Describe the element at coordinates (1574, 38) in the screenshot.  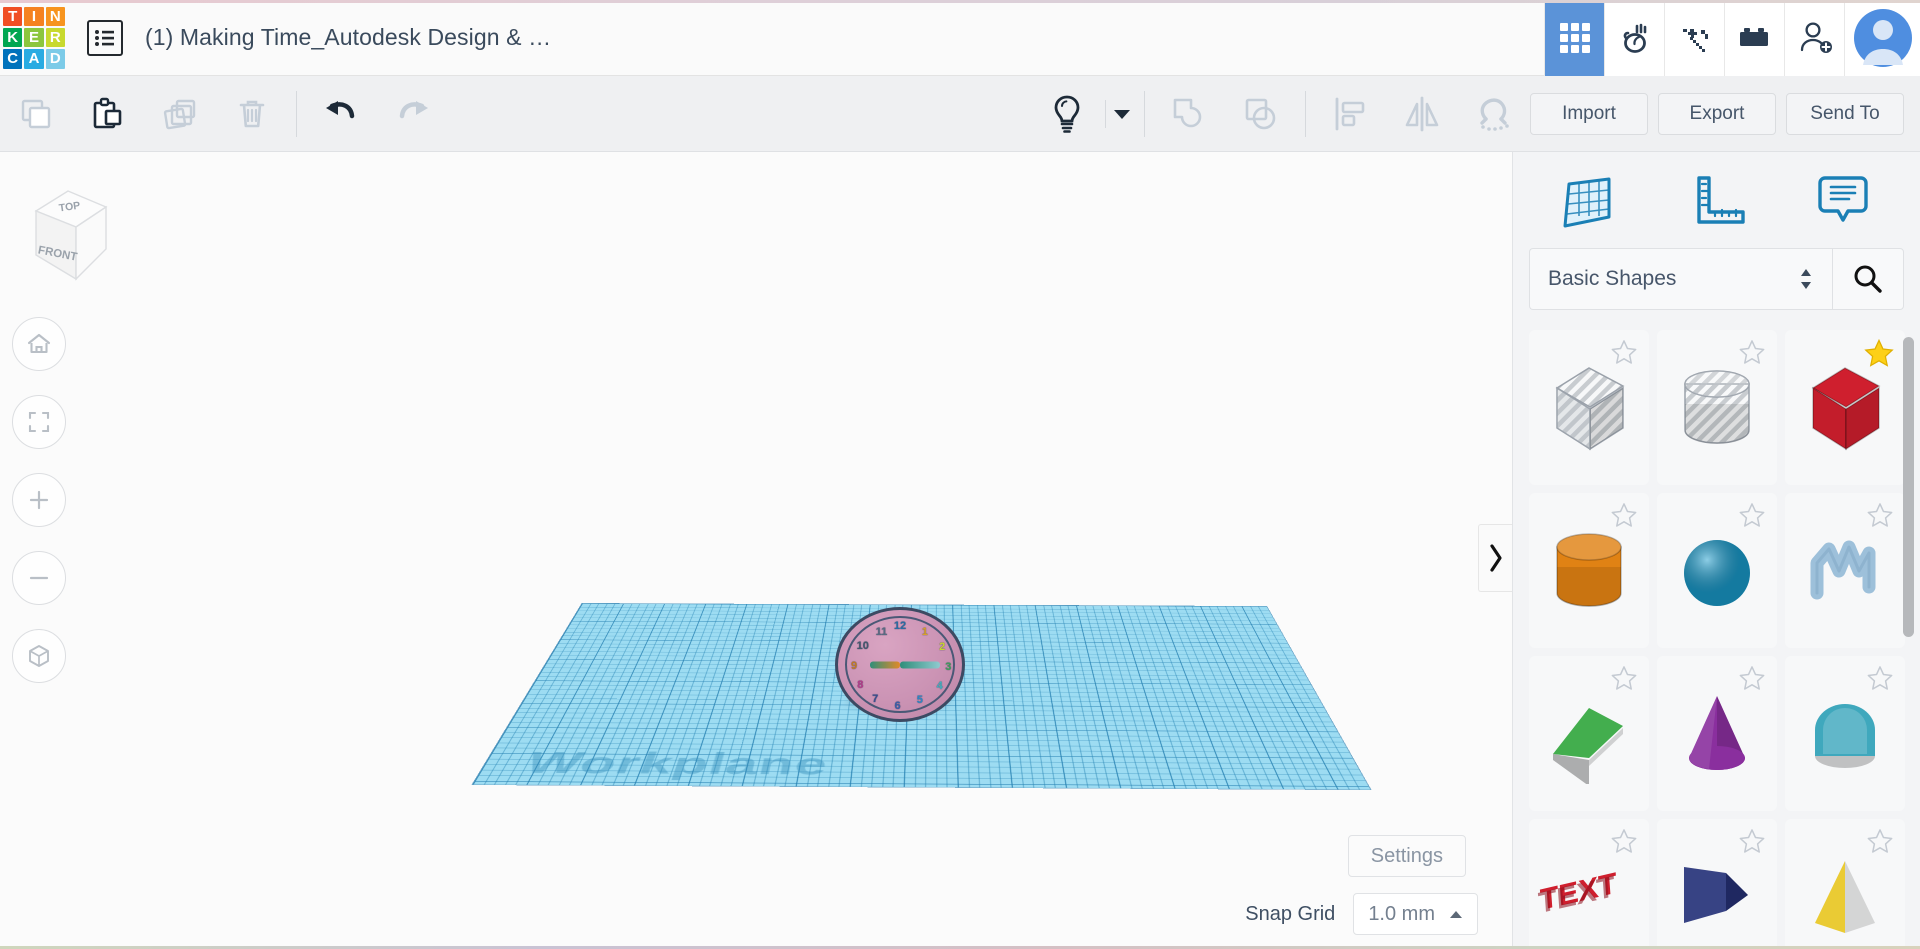
I see `header-icon-grid-apps` at that location.